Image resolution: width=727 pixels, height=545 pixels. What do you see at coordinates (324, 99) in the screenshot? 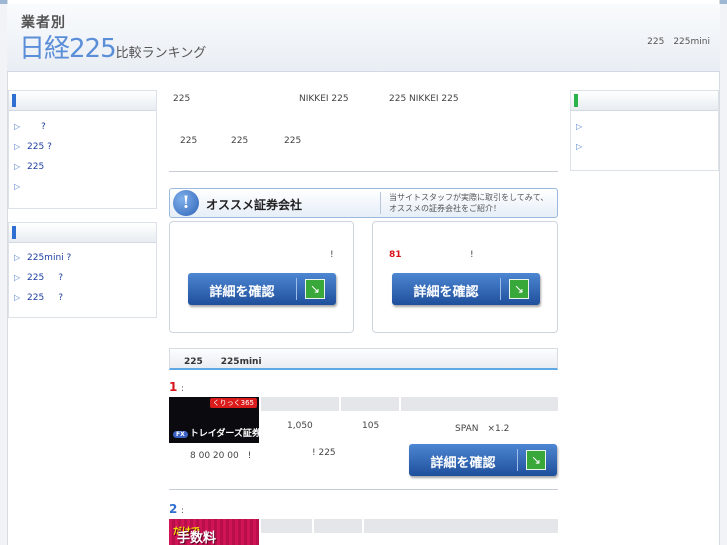
I see `intro-text: NIKKEI 225` at bounding box center [324, 99].